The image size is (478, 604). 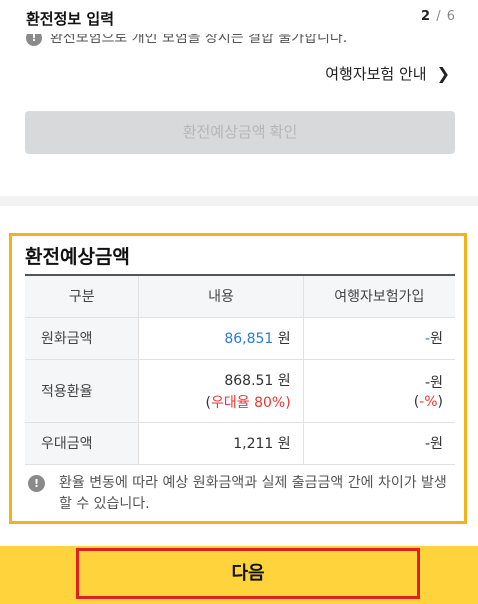 I want to click on info-icon: !, so click(x=36, y=483).